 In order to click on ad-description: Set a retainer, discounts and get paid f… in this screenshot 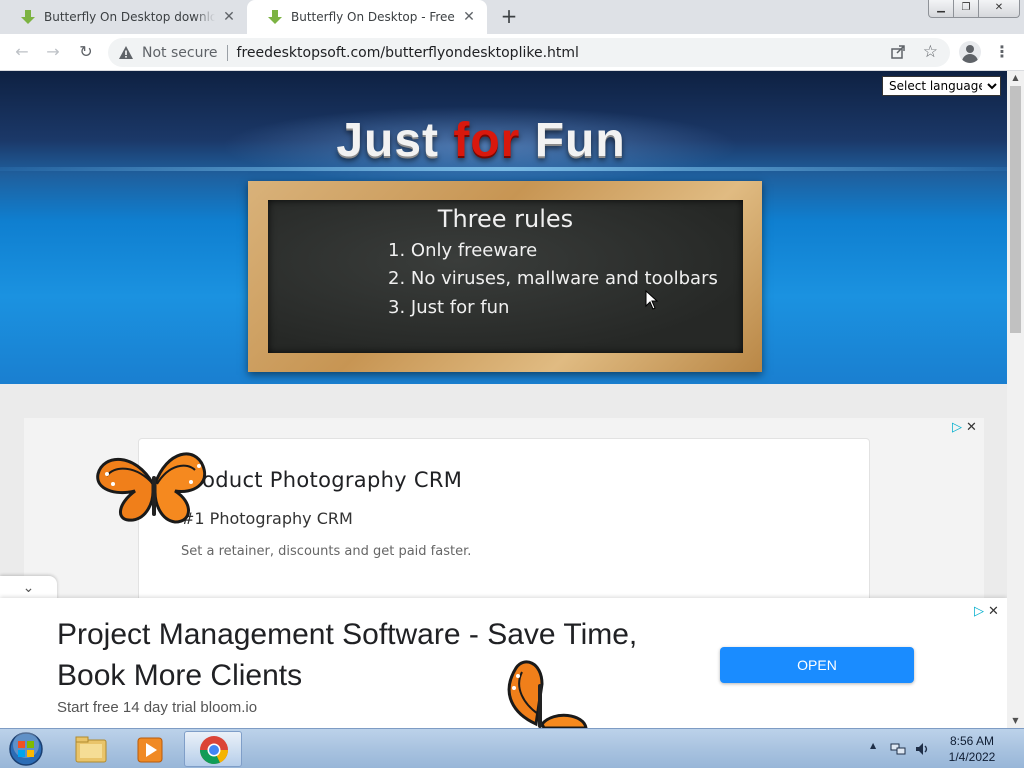, I will do `click(326, 551)`.